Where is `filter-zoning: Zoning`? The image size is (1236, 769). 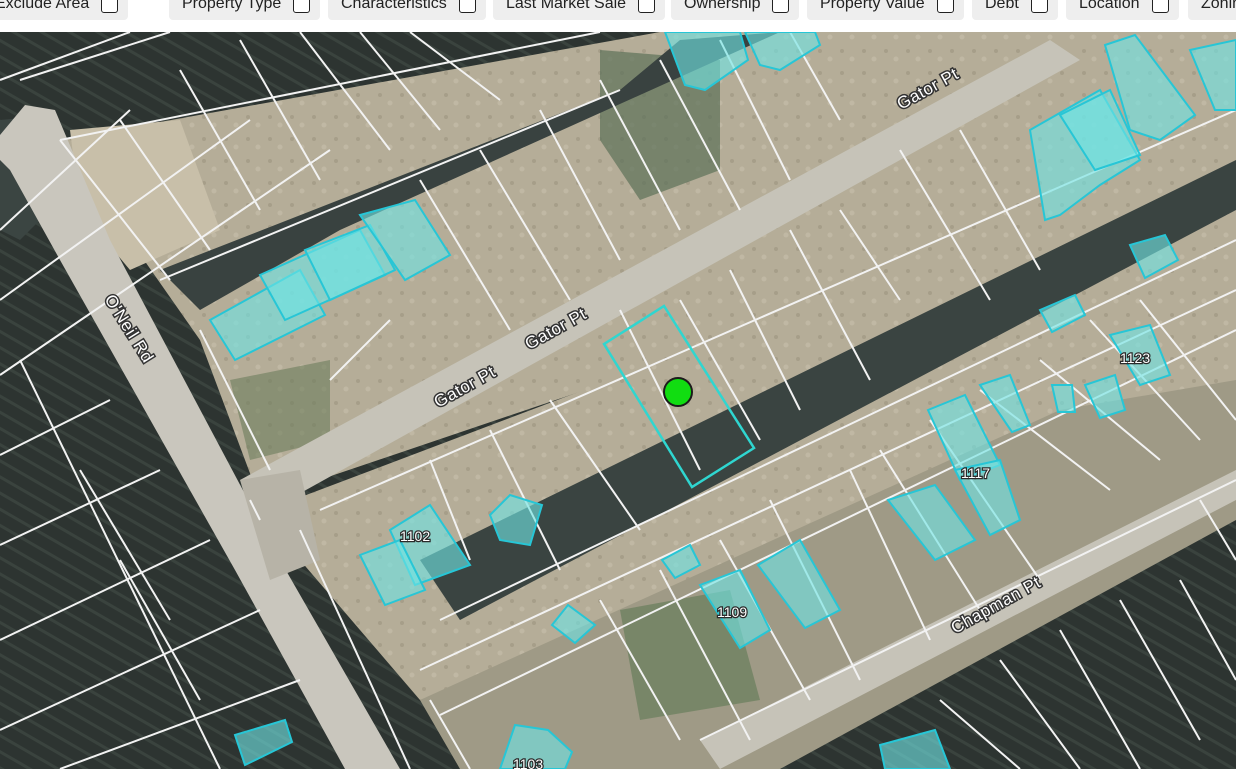
filter-zoning: Zoning is located at coordinates (1212, 10).